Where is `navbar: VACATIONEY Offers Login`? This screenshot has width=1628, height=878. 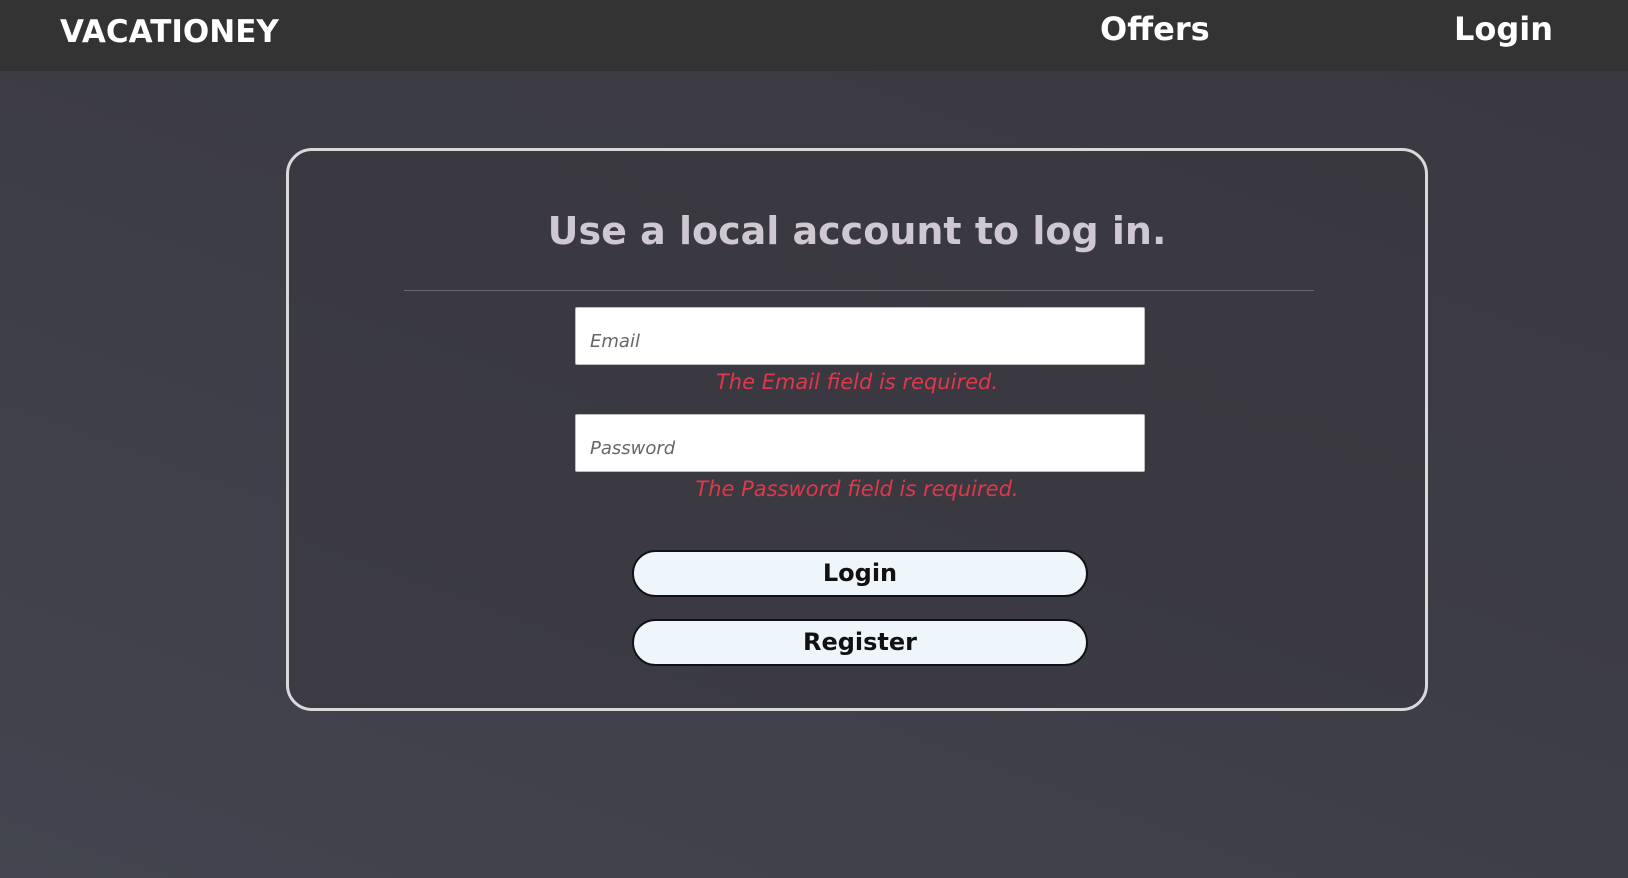 navbar: VACATIONEY Offers Login is located at coordinates (814, 35).